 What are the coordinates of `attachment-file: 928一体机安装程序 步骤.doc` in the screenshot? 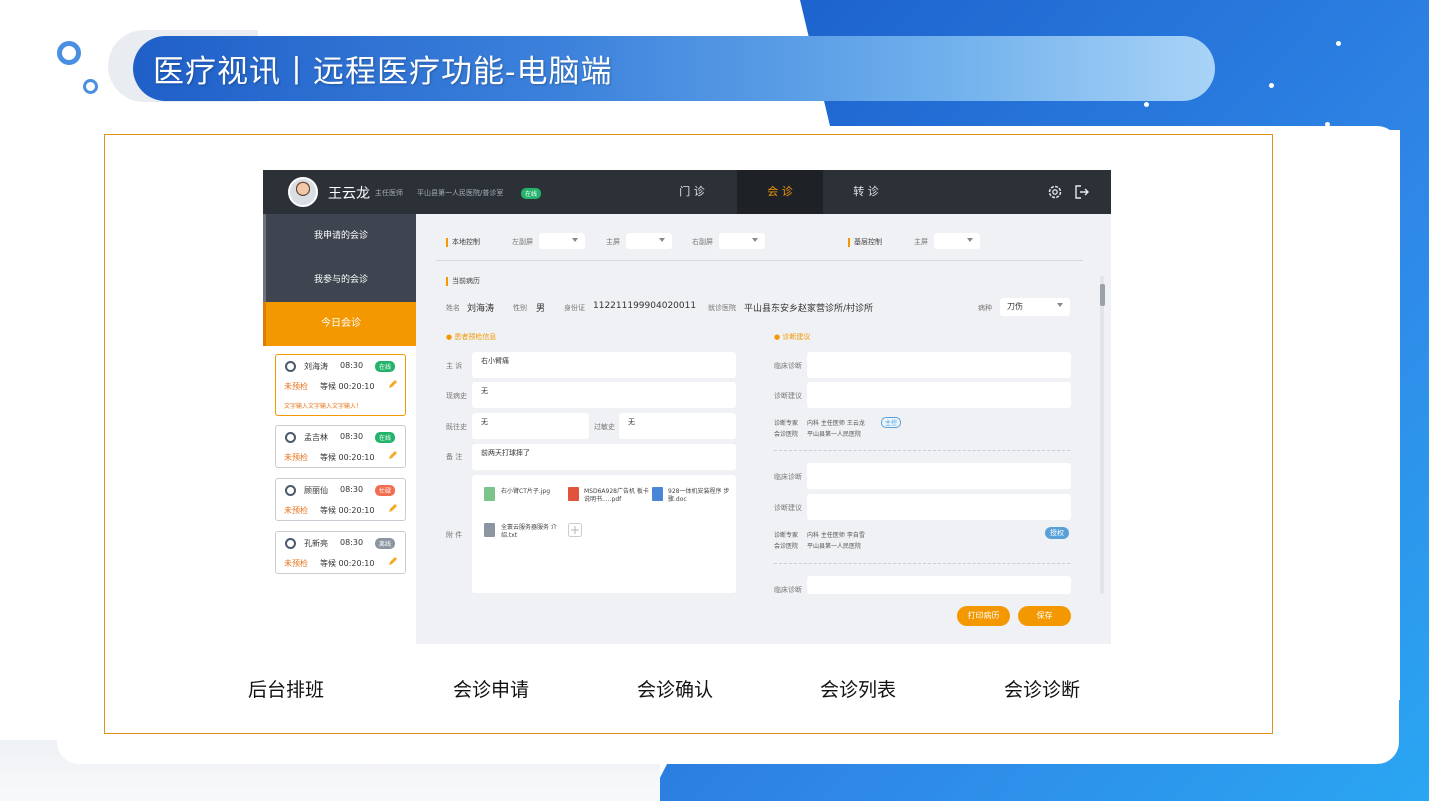 It's located at (703, 496).